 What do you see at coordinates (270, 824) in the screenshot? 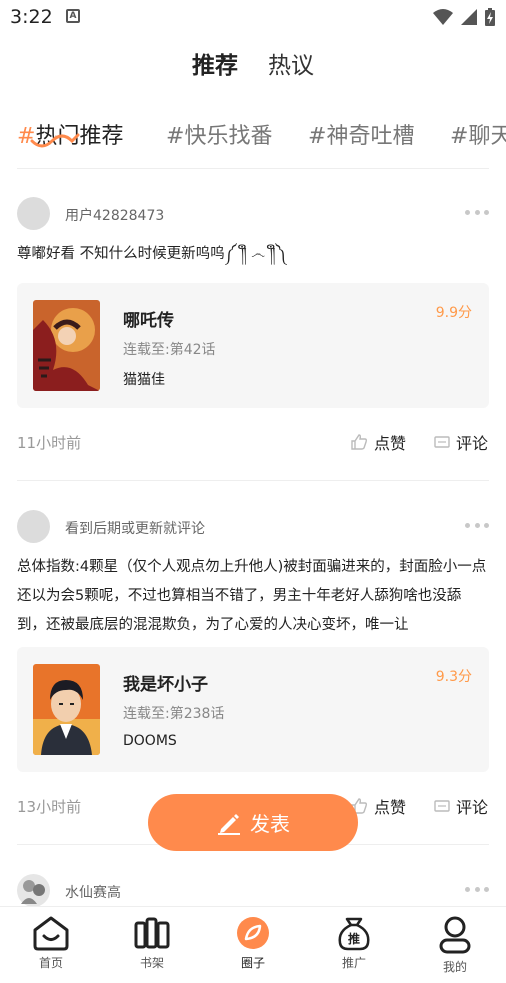
I see `publish-label: 发表` at bounding box center [270, 824].